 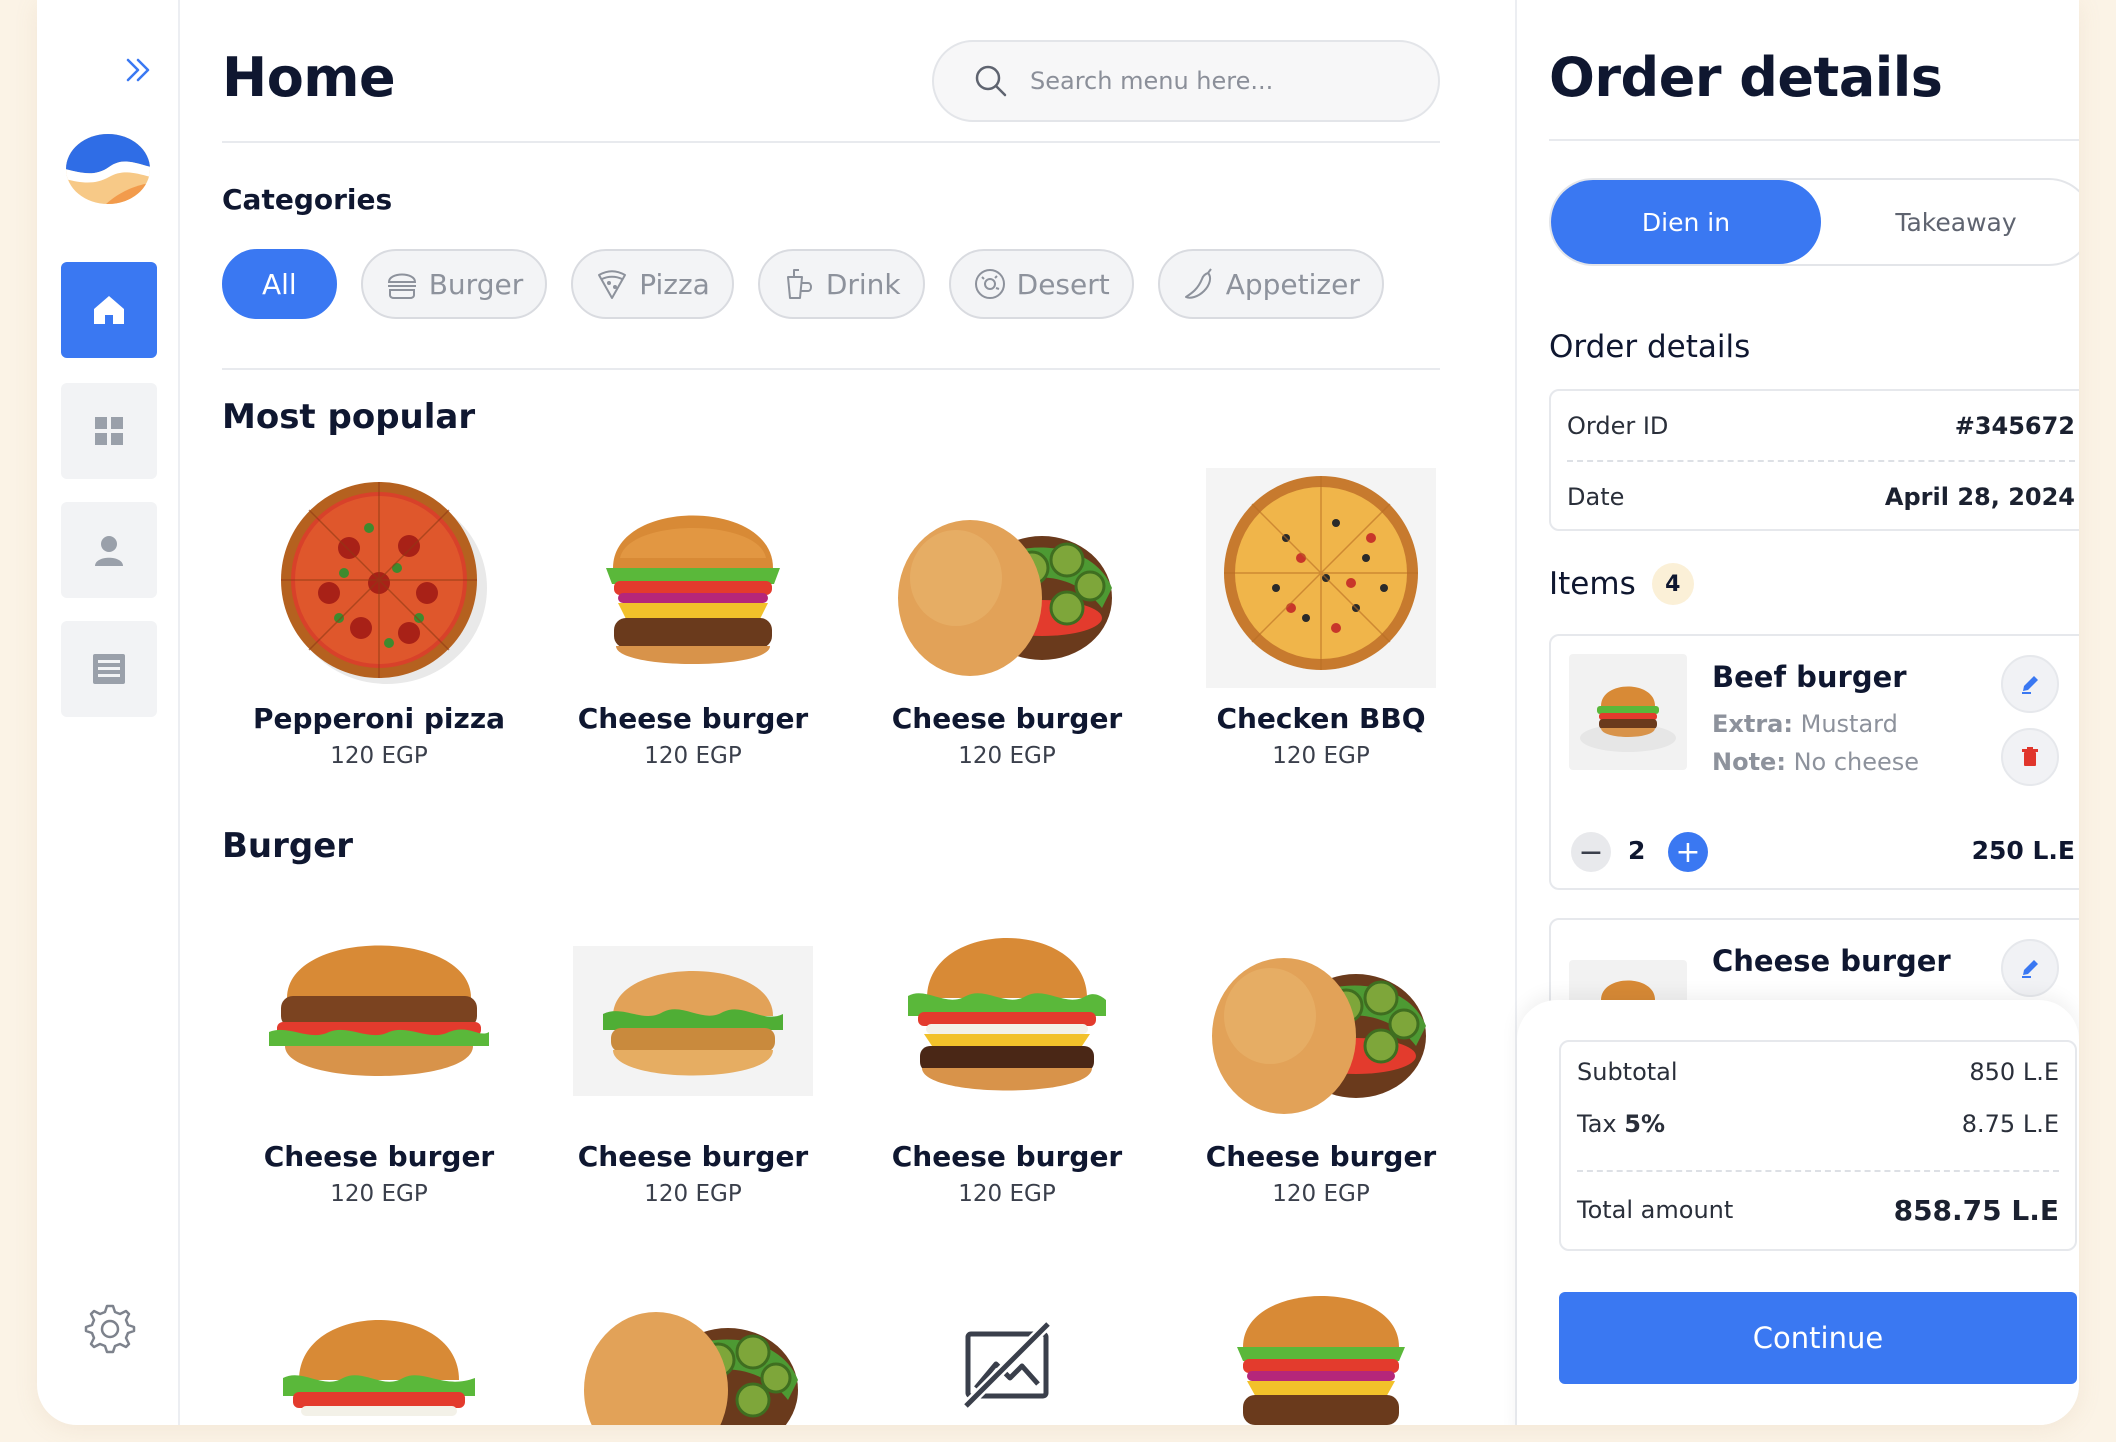 I want to click on sidebar-item-orders, so click(x=109, y=669).